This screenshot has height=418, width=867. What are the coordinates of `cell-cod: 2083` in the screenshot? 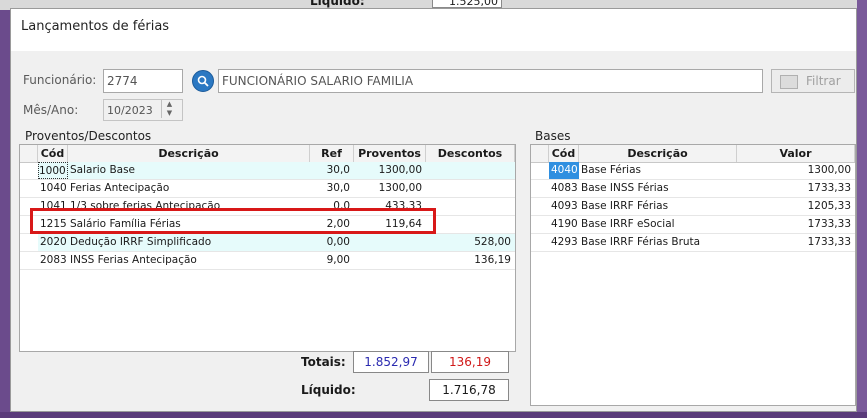 It's located at (53, 260).